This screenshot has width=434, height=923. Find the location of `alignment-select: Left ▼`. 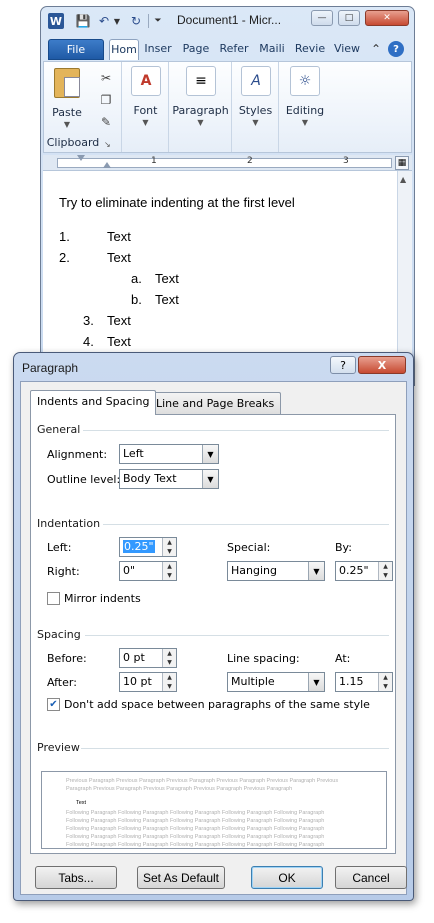

alignment-select: Left ▼ is located at coordinates (169, 454).